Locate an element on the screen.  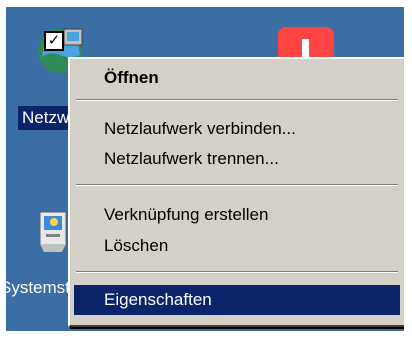
menu-item-open: Öffnen is located at coordinates (237, 78).